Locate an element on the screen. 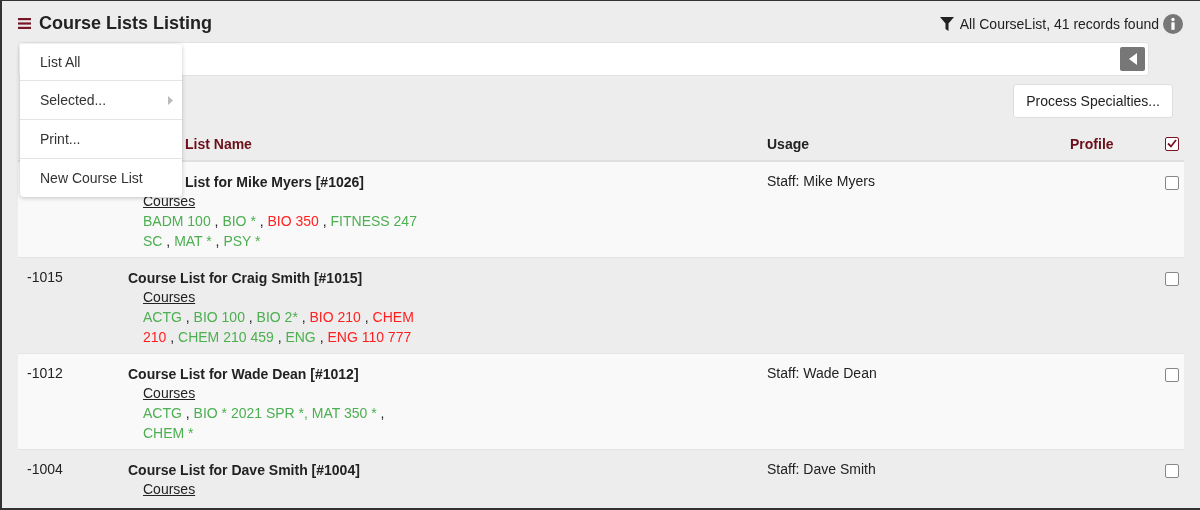 The width and height of the screenshot is (1200, 510). menu-item: New Course List is located at coordinates (101, 178).